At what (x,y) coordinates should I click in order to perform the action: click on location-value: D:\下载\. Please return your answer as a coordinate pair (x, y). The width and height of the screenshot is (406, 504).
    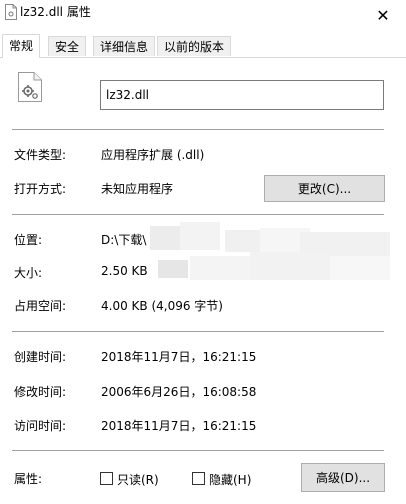
    Looking at the image, I should click on (124, 240).